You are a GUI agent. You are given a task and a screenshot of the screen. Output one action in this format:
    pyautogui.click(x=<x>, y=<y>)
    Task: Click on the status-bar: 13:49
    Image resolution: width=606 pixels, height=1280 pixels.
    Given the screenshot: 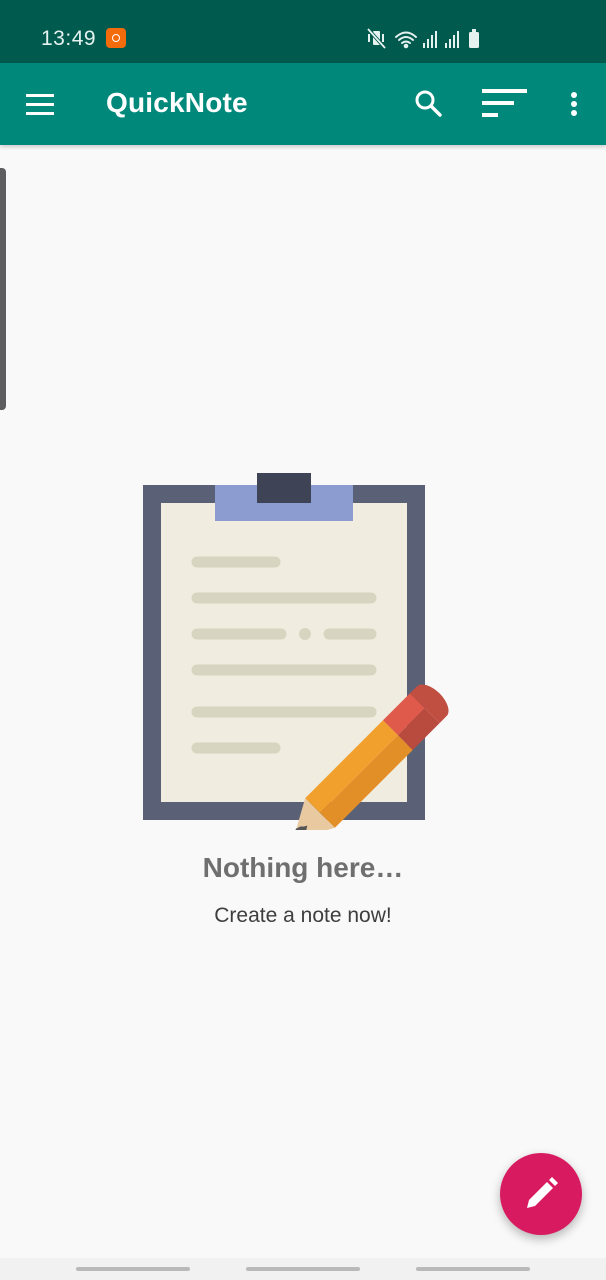 What is the action you would take?
    pyautogui.click(x=303, y=31)
    